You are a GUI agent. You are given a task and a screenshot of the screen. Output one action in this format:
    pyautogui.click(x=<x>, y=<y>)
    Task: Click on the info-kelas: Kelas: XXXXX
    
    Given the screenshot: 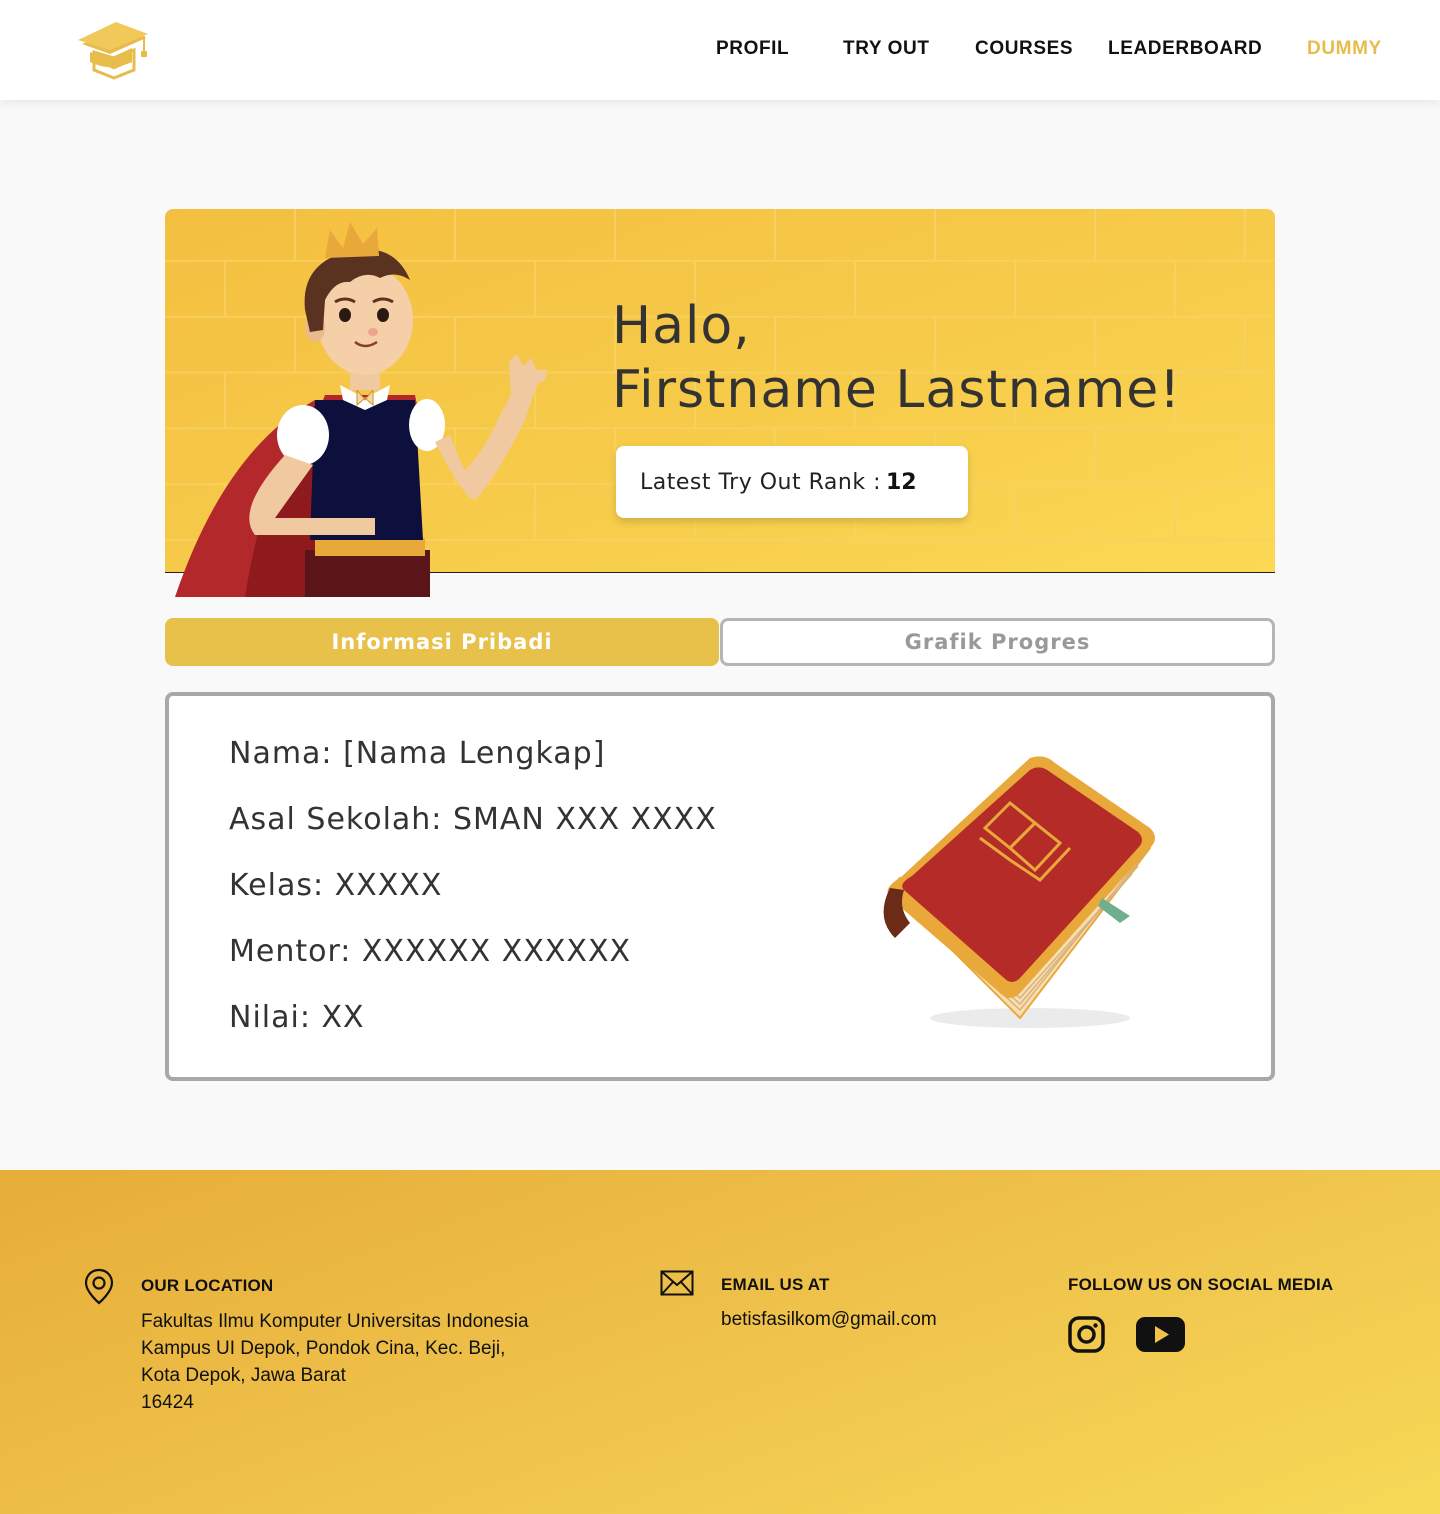 What is the action you would take?
    pyautogui.click(x=336, y=885)
    